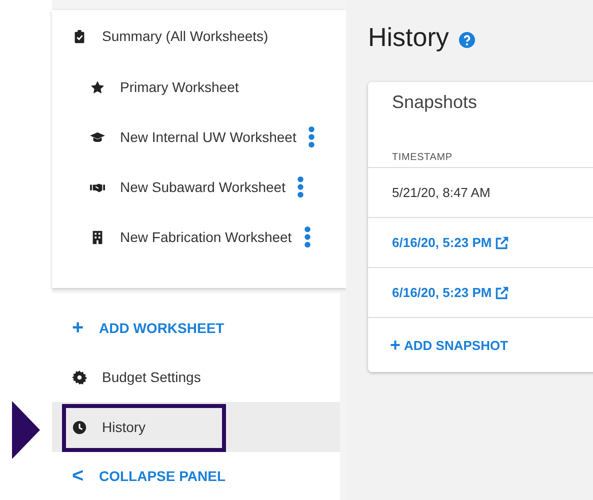 The image size is (593, 500). I want to click on worksheet-item: New Subaward Worksheet, so click(203, 187).